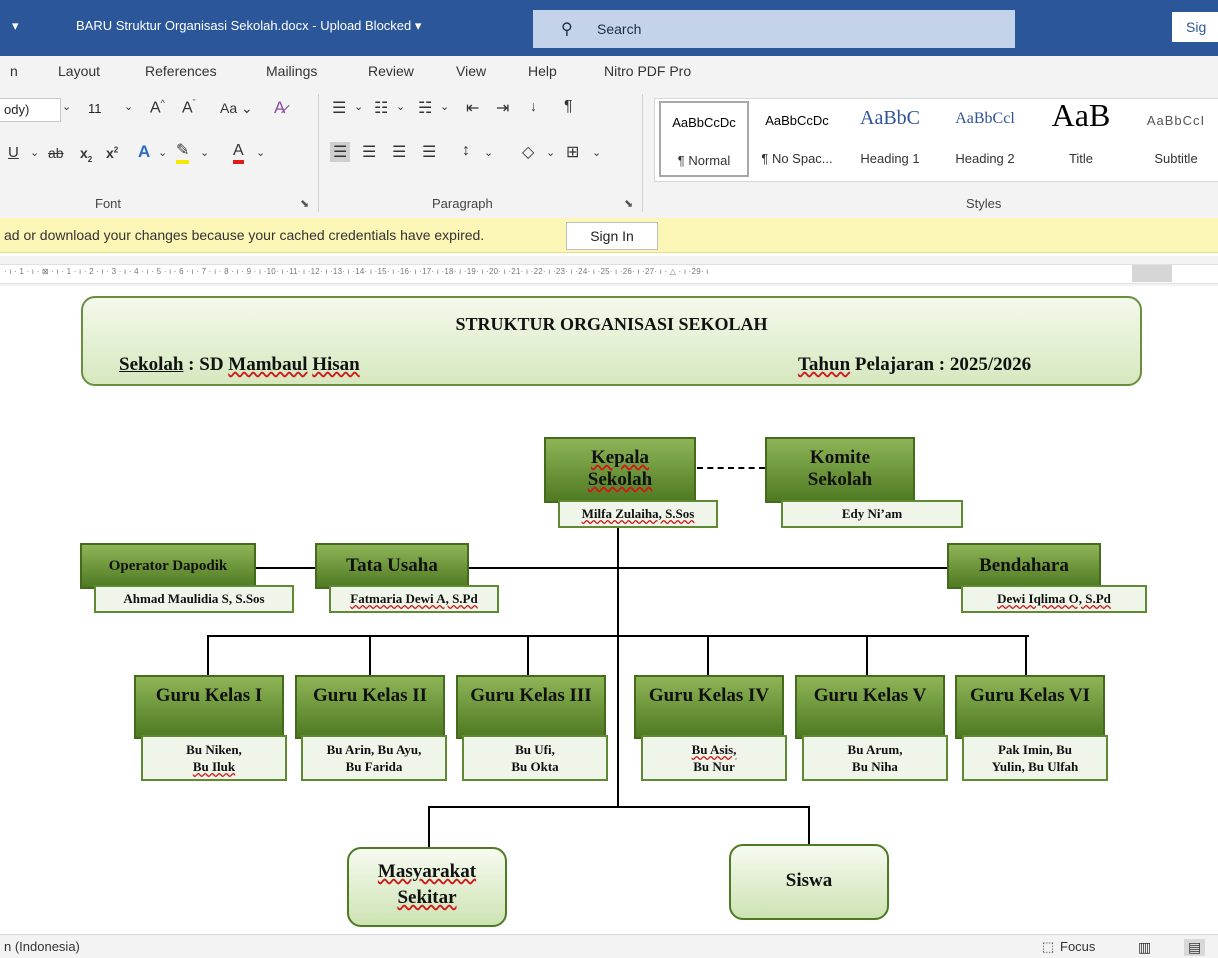  Describe the element at coordinates (1175, 139) in the screenshot. I see `style-subtitle: AaBbCcI Subtitle` at that location.